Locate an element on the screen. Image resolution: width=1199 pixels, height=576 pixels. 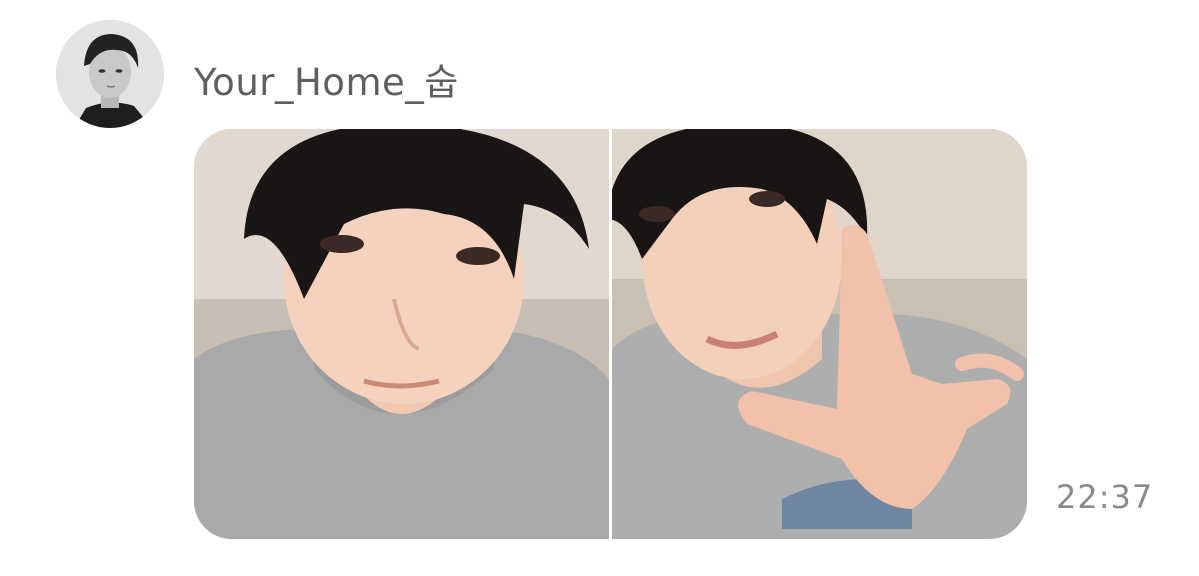
sender-avatar is located at coordinates (110, 74).